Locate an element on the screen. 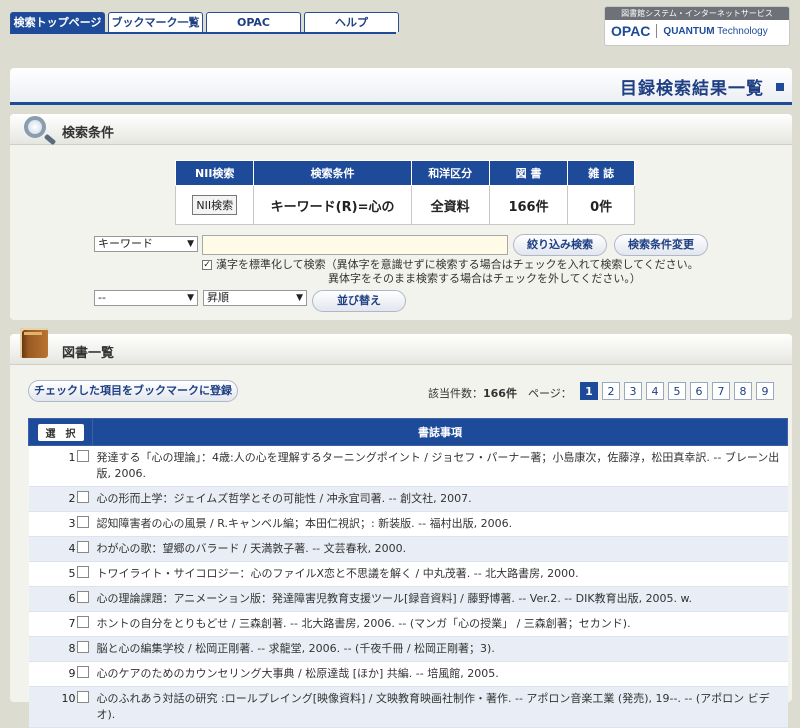 The image size is (800, 728). table-row: 4 わが心の歌：望郷のバラード / 天満敦子著. -- 文芸春秋, 2000. is located at coordinates (408, 549).